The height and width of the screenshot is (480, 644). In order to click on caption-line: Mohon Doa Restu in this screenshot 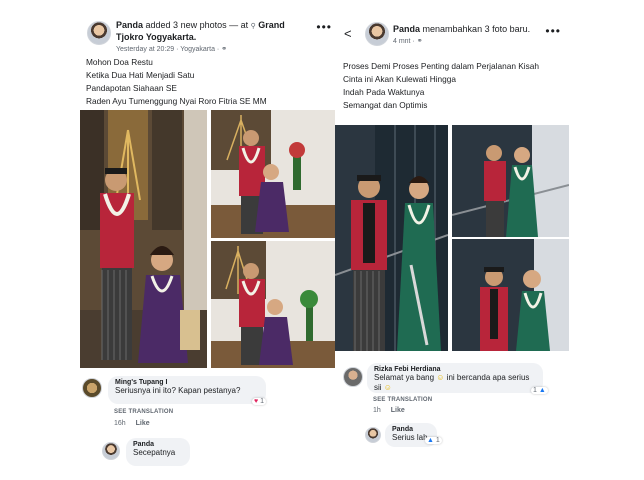, I will do `click(119, 62)`.